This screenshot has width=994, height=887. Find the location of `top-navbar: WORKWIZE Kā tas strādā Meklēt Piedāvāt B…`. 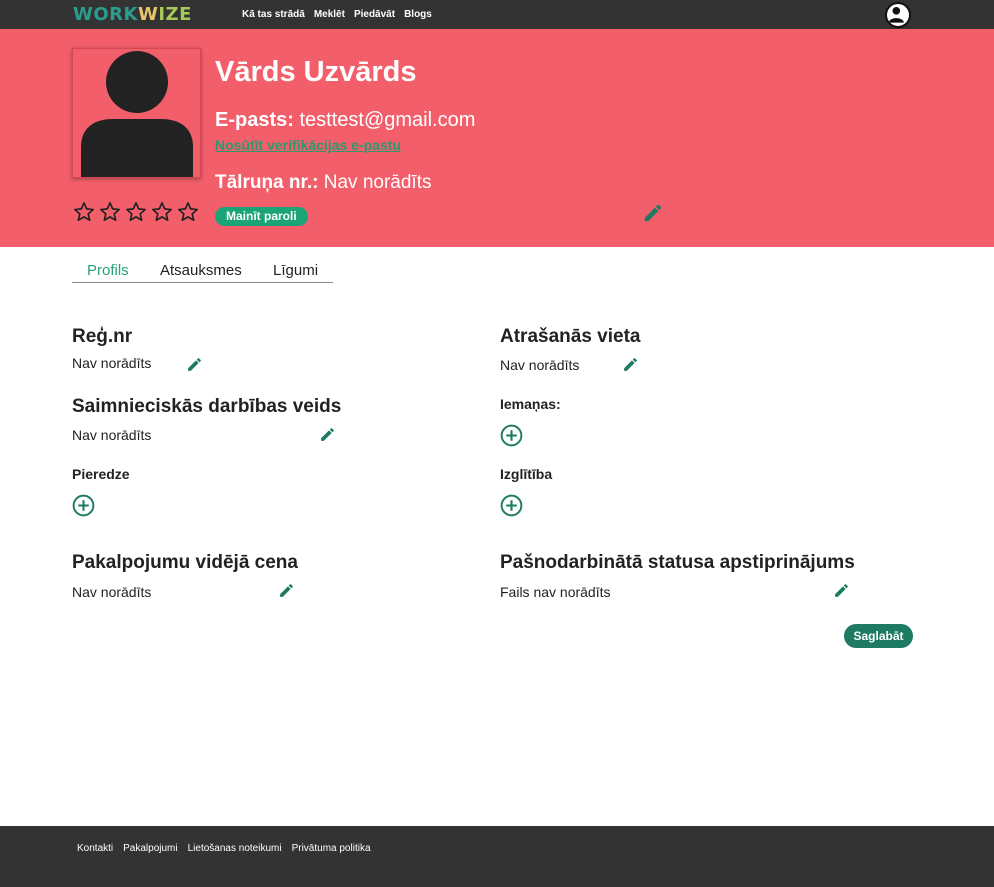

top-navbar: WORKWIZE Kā tas strādā Meklēt Piedāvāt B… is located at coordinates (497, 14).